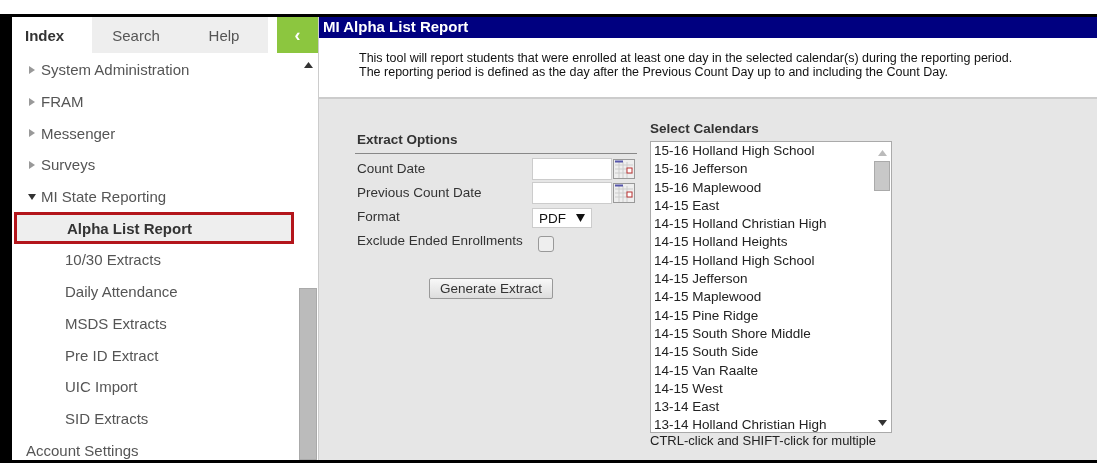  What do you see at coordinates (562, 218) in the screenshot?
I see `format-dropdown: PDF` at bounding box center [562, 218].